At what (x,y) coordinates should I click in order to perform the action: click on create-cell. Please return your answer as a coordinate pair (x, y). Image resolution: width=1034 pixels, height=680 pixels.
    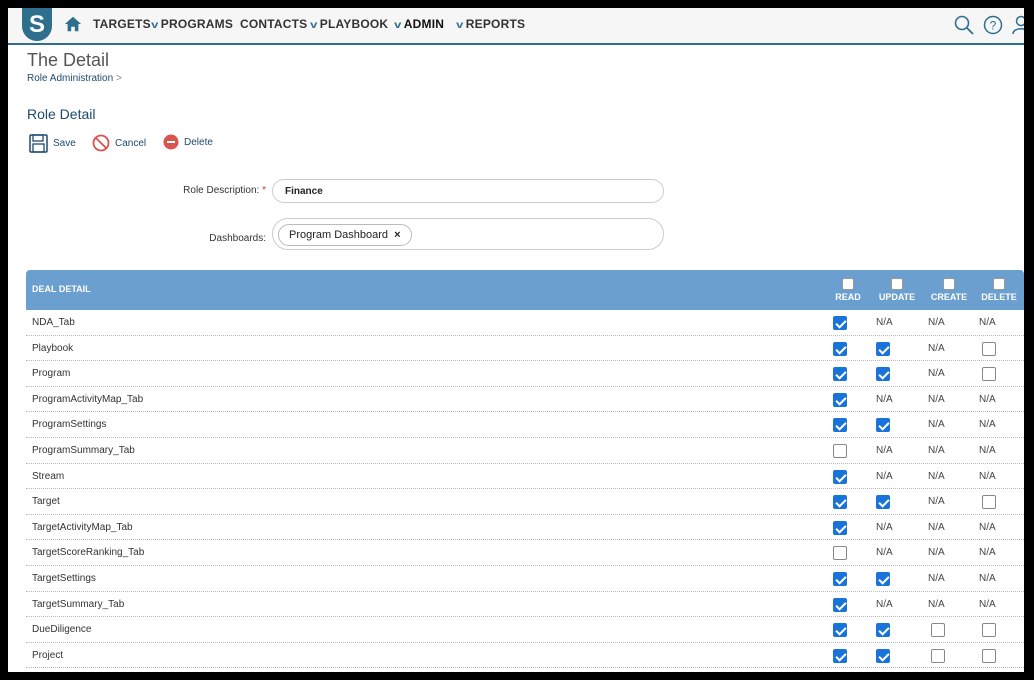
    Looking at the image, I should click on (938, 655).